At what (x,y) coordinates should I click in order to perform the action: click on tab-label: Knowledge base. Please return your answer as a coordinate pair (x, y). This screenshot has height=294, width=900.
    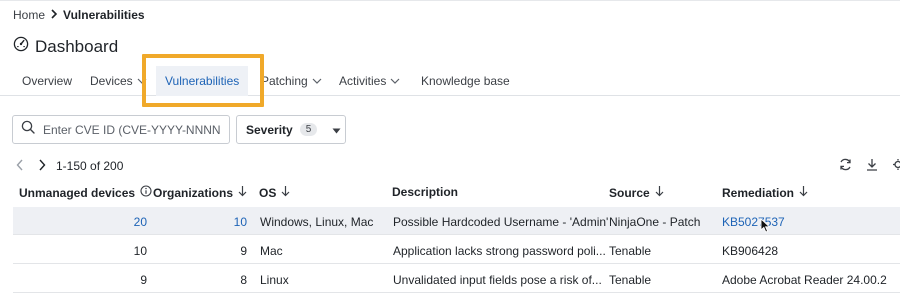
    Looking at the image, I should click on (465, 81).